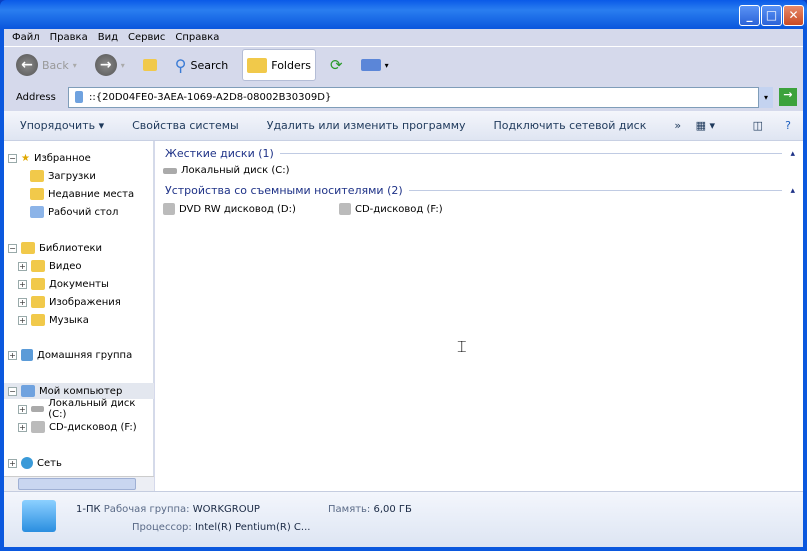 Image resolution: width=807 pixels, height=551 pixels. I want to click on folders-button: Folders, so click(279, 65).